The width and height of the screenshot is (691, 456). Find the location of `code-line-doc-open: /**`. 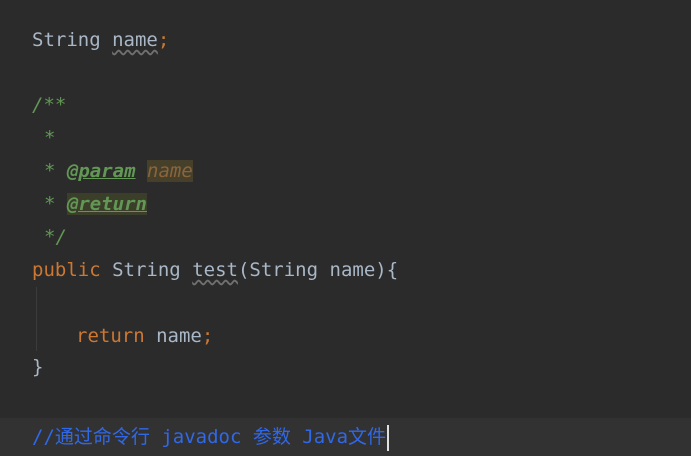

code-line-doc-open: /** is located at coordinates (345, 105).